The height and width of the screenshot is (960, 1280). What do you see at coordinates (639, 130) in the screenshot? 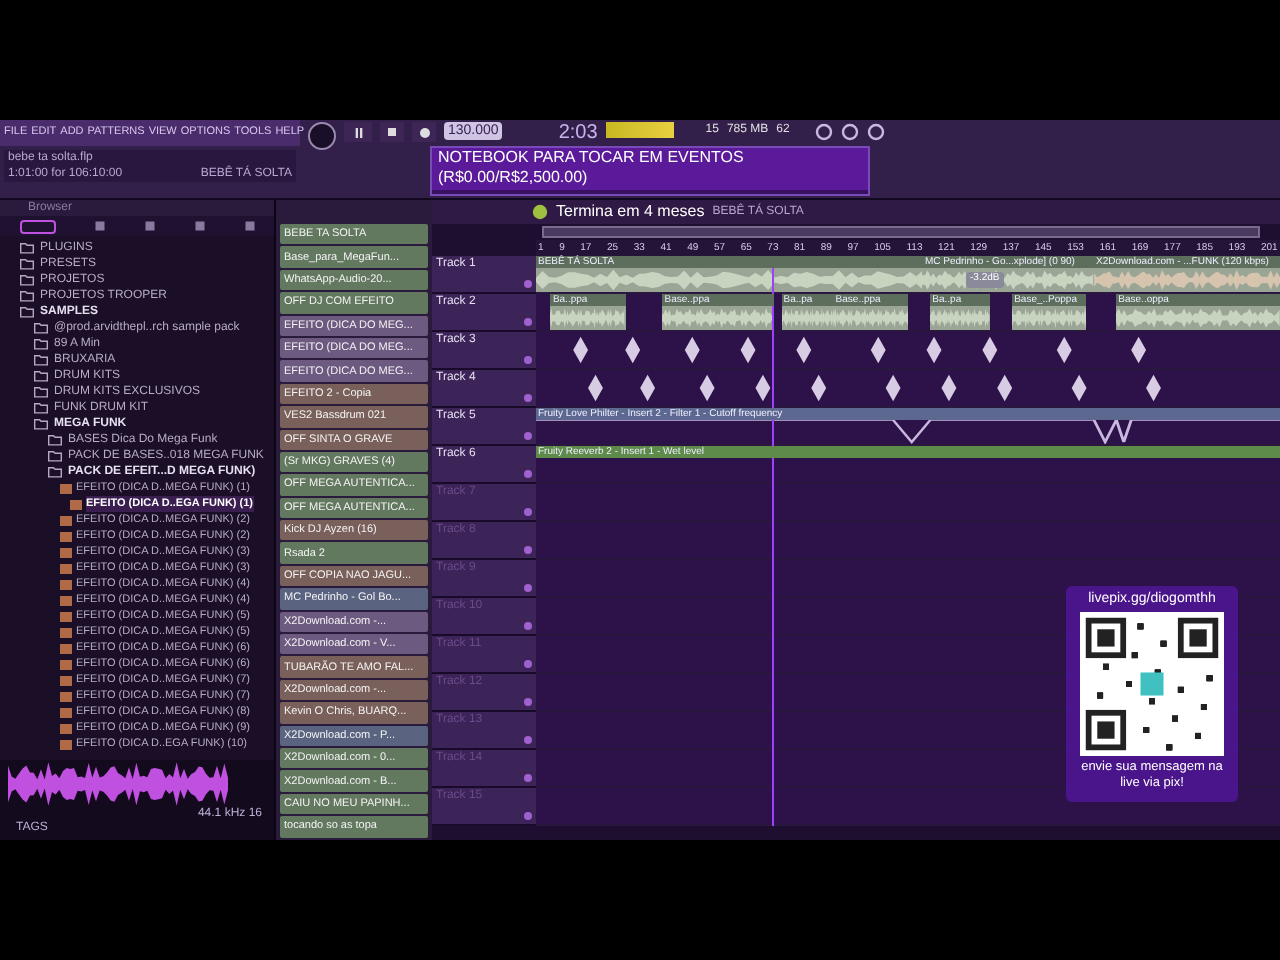
I see `level-meter` at bounding box center [639, 130].